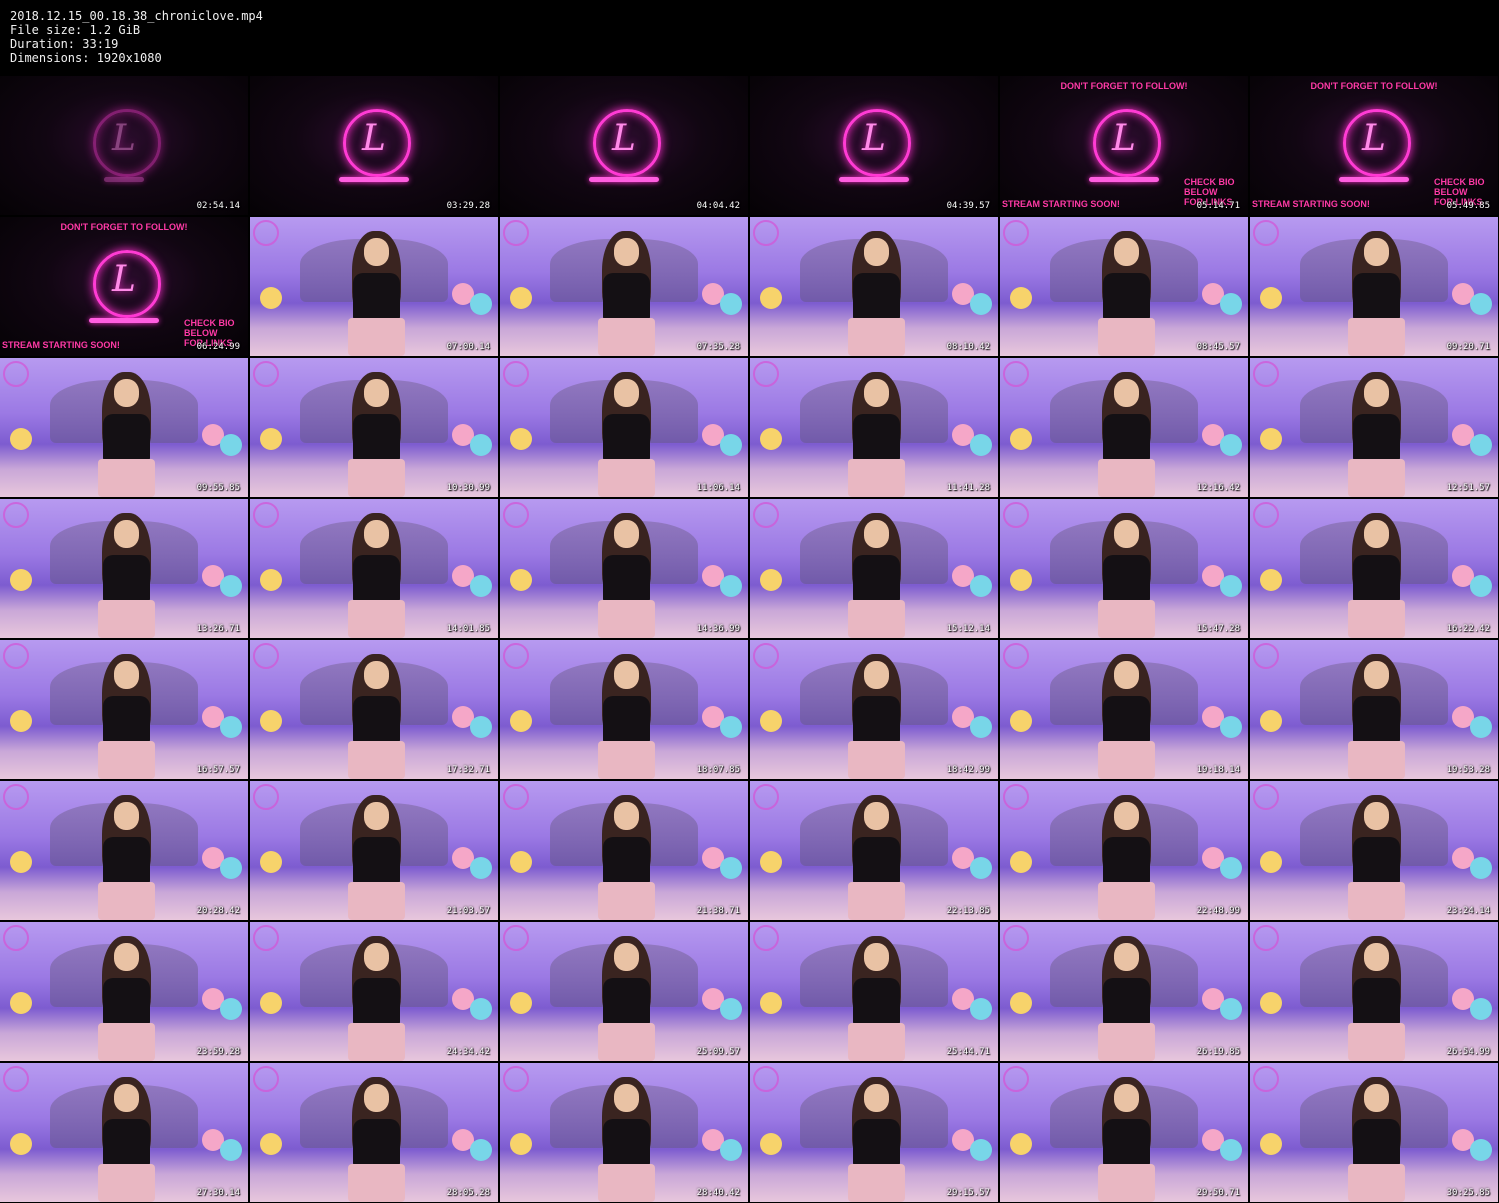 The image size is (1499, 1203). What do you see at coordinates (624, 991) in the screenshot?
I see `thumbnail-frame: 25:09.57` at bounding box center [624, 991].